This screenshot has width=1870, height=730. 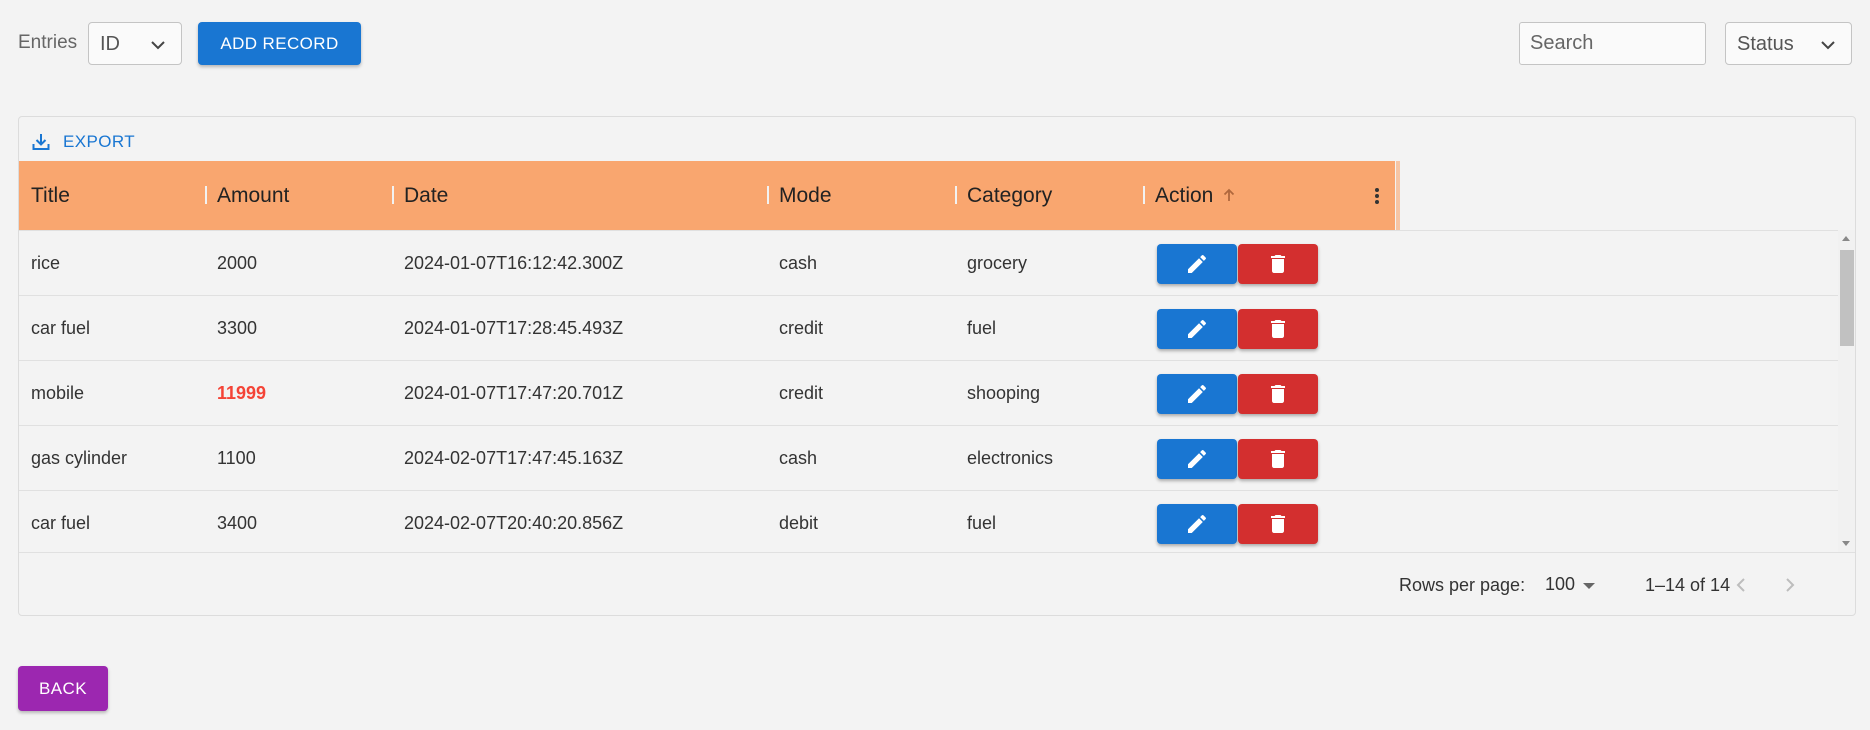 I want to click on column-header-title: Title, so click(x=112, y=195).